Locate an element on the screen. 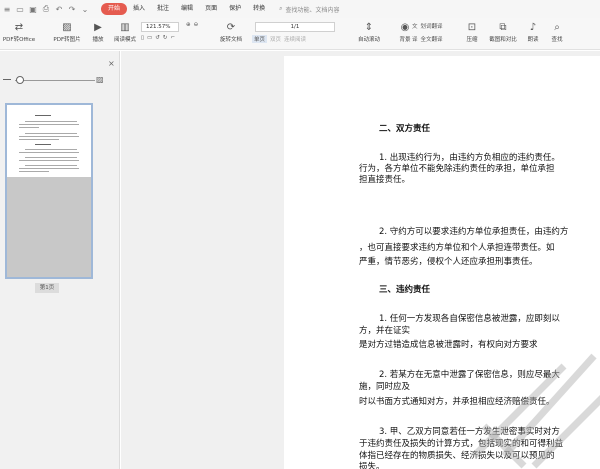  section-heading: 二、双方责任 is located at coordinates (405, 129).